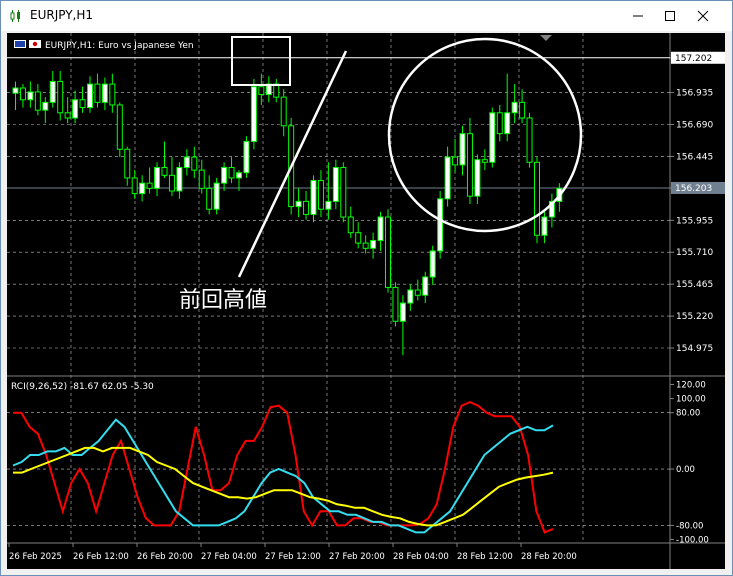  Describe the element at coordinates (223, 300) in the screenshot. I see `previous-high-label: 前回高値` at that location.